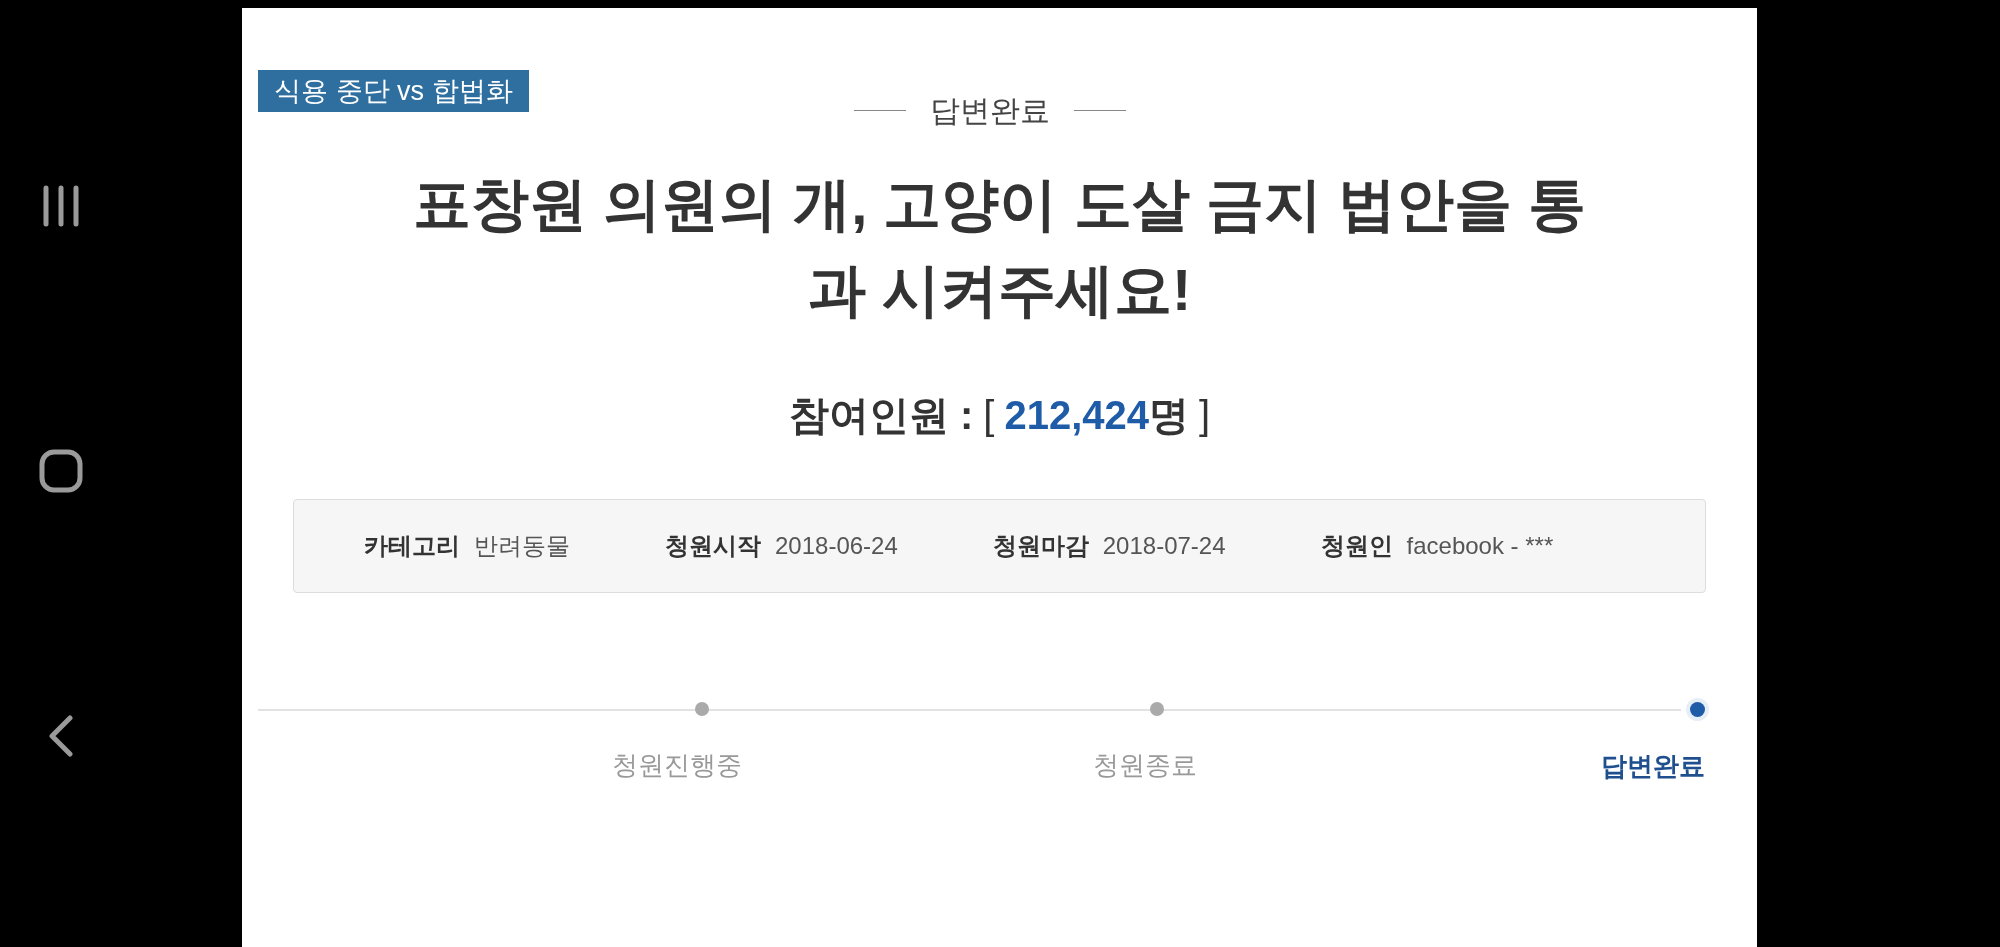 The image size is (2000, 947). Describe the element at coordinates (1144, 765) in the screenshot. I see `stage-label: 청원종료` at that location.